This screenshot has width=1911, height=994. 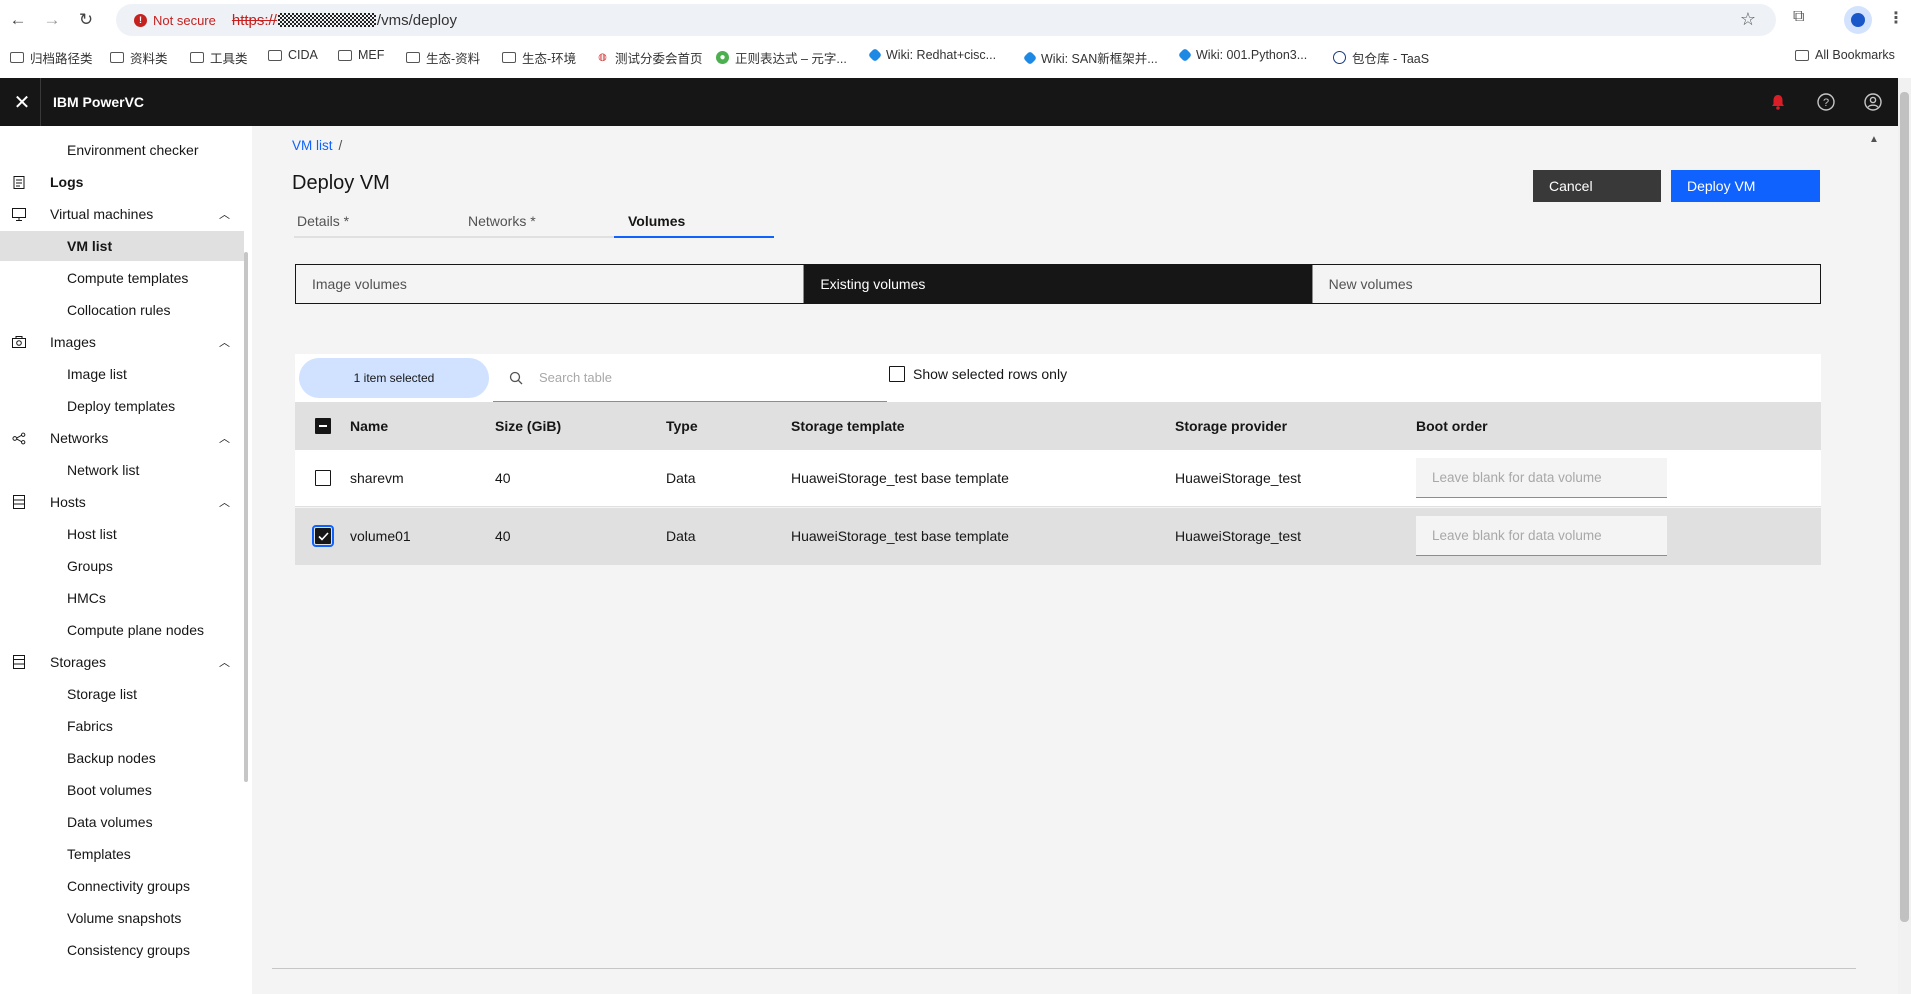 What do you see at coordinates (246, 517) in the screenshot?
I see `sidebar-scrollbar` at bounding box center [246, 517].